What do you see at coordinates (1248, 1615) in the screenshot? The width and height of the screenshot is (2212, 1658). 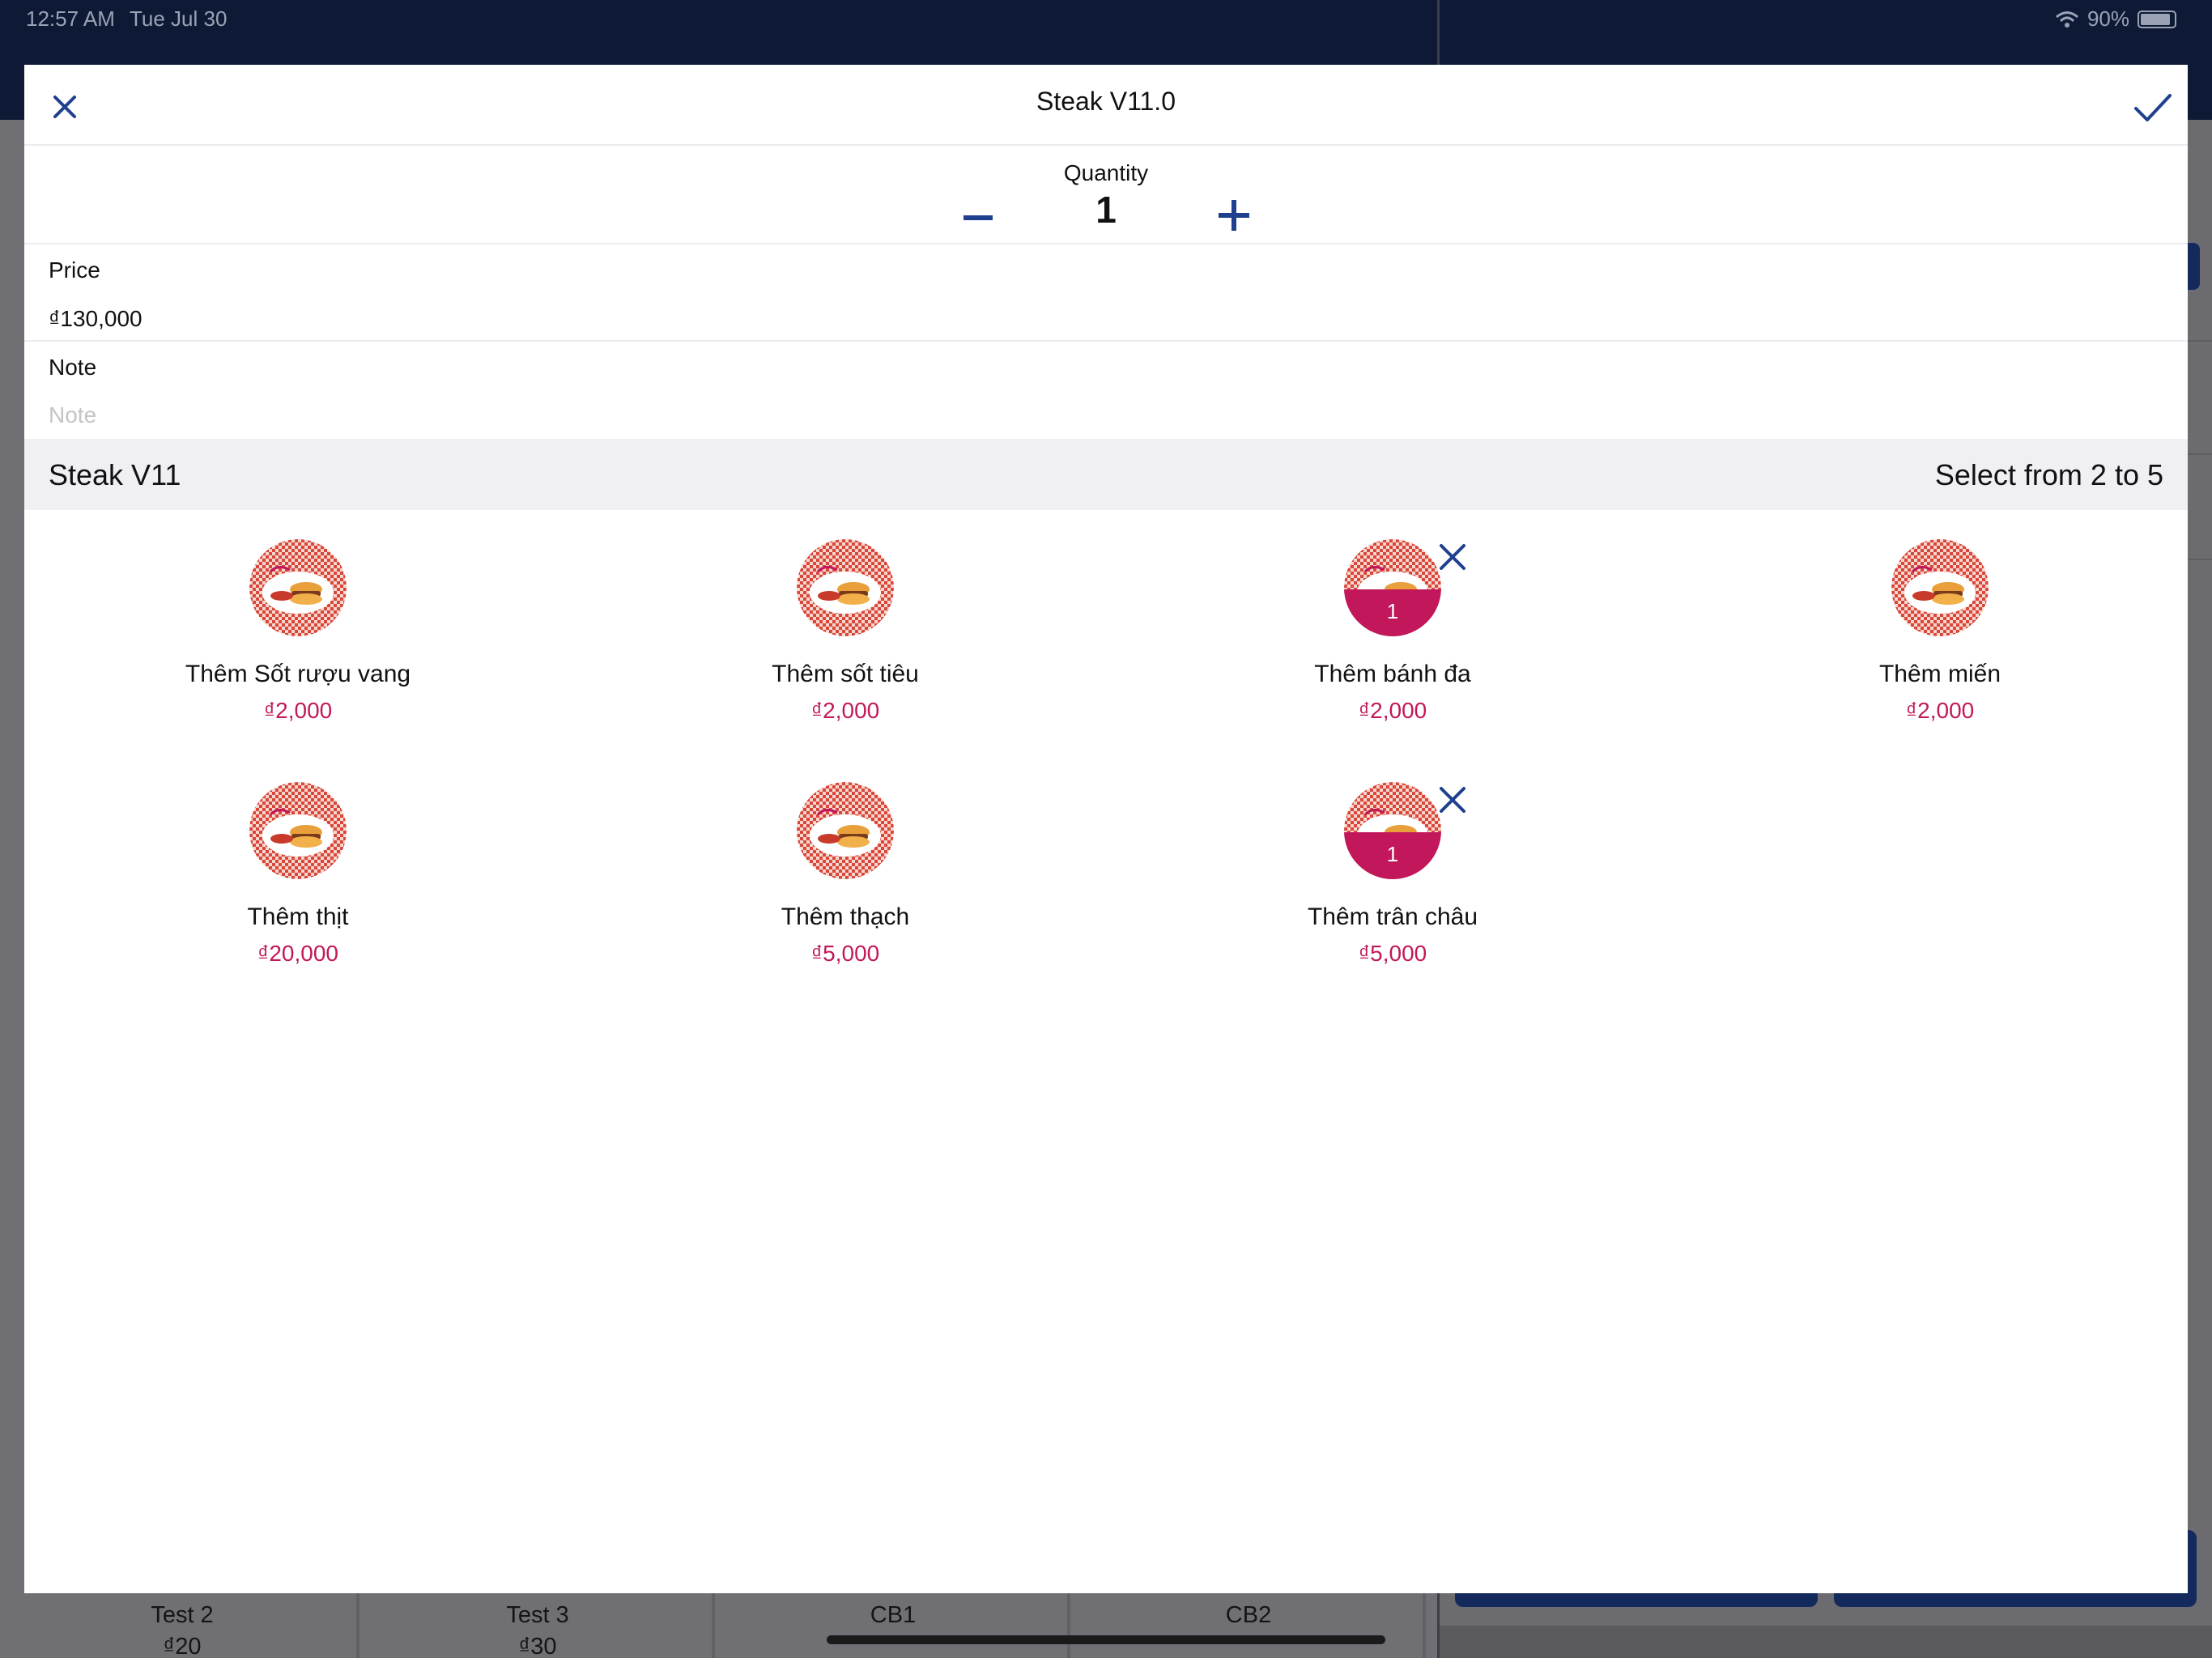 I see `tile-name: CB2` at bounding box center [1248, 1615].